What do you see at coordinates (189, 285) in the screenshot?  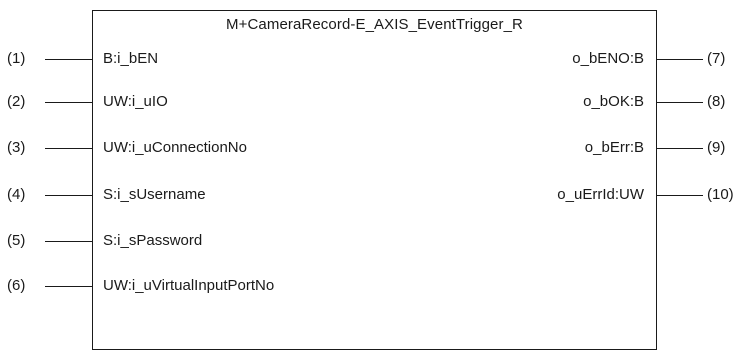 I see `input-pin-label: UW:i_uVirtualInputPortNo` at bounding box center [189, 285].